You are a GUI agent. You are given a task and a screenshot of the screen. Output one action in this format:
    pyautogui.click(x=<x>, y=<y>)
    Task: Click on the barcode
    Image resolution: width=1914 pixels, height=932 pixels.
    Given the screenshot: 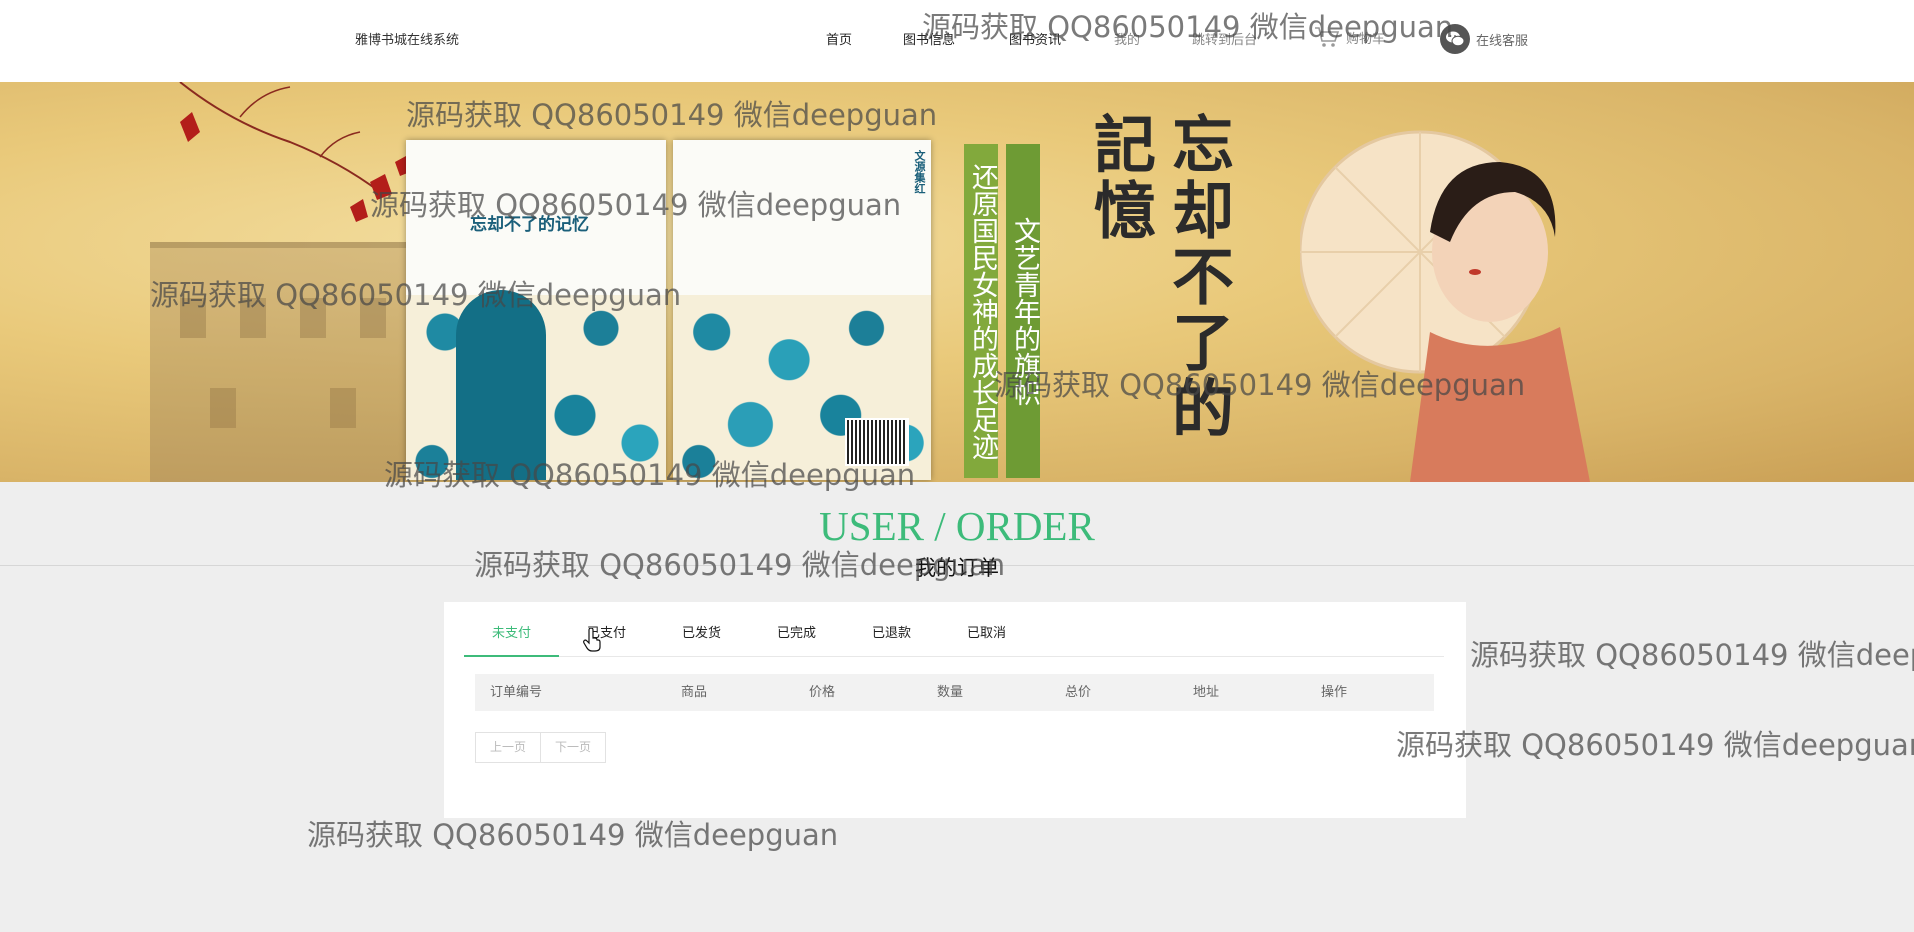 What is the action you would take?
    pyautogui.click(x=877, y=442)
    